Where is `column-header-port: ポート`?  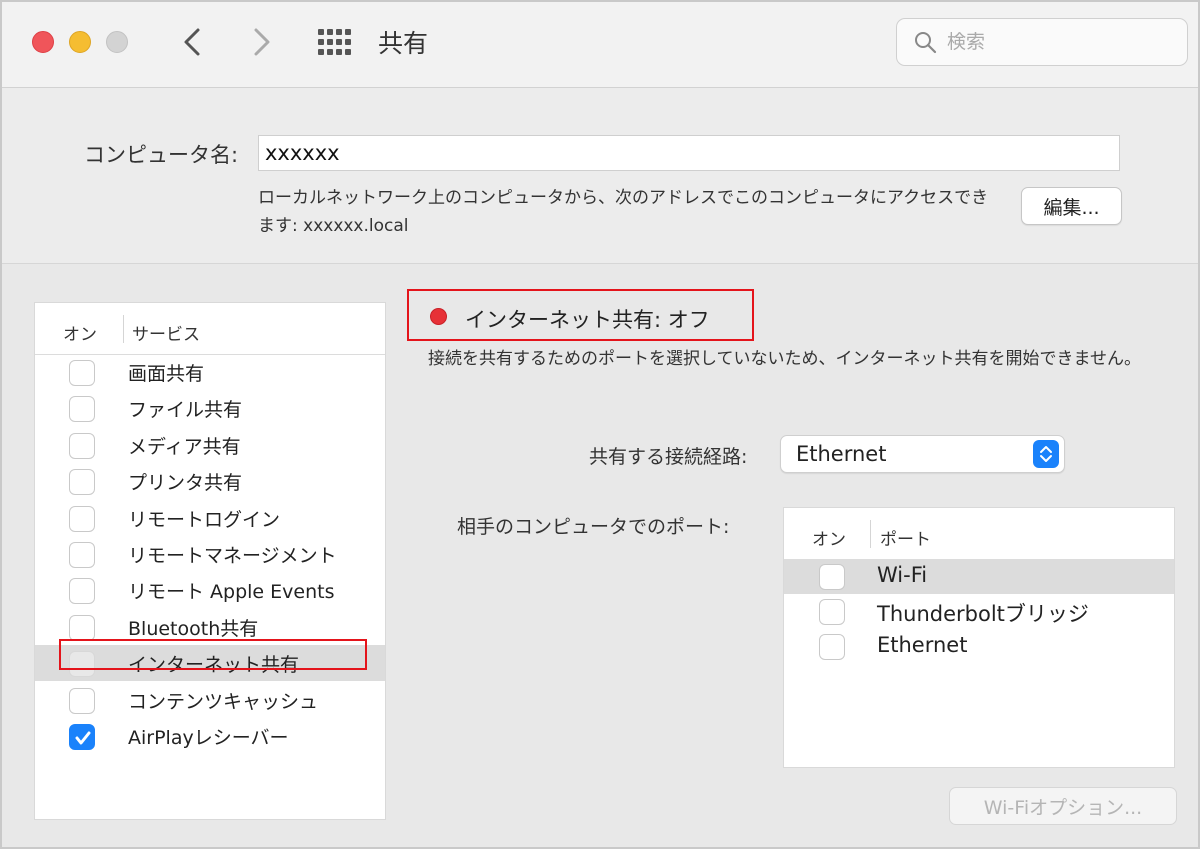 column-header-port: ポート is located at coordinates (905, 540).